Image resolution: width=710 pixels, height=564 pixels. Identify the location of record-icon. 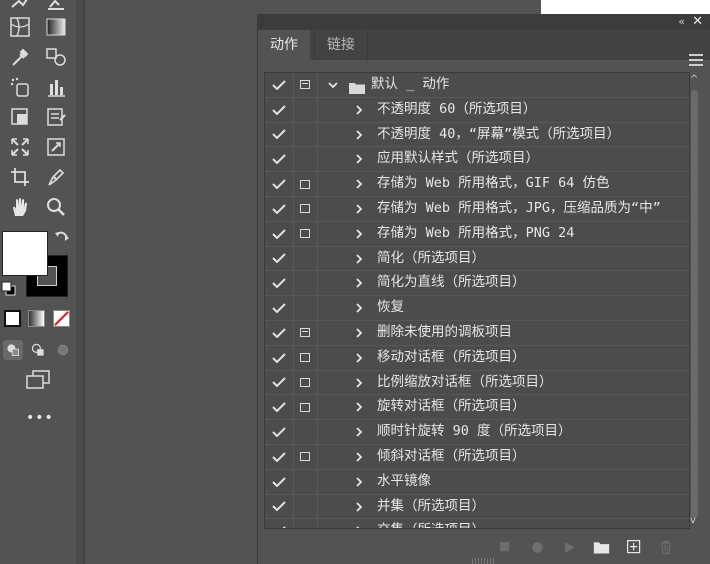
(537, 547).